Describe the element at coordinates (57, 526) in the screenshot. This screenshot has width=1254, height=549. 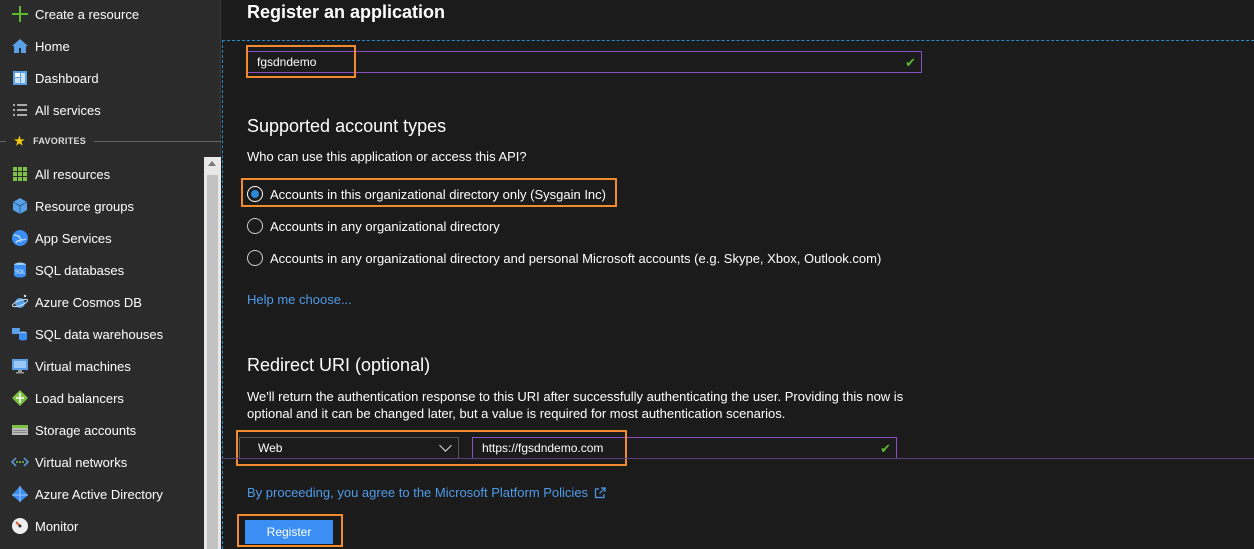
I see `sidebar-item-label: Monitor` at that location.